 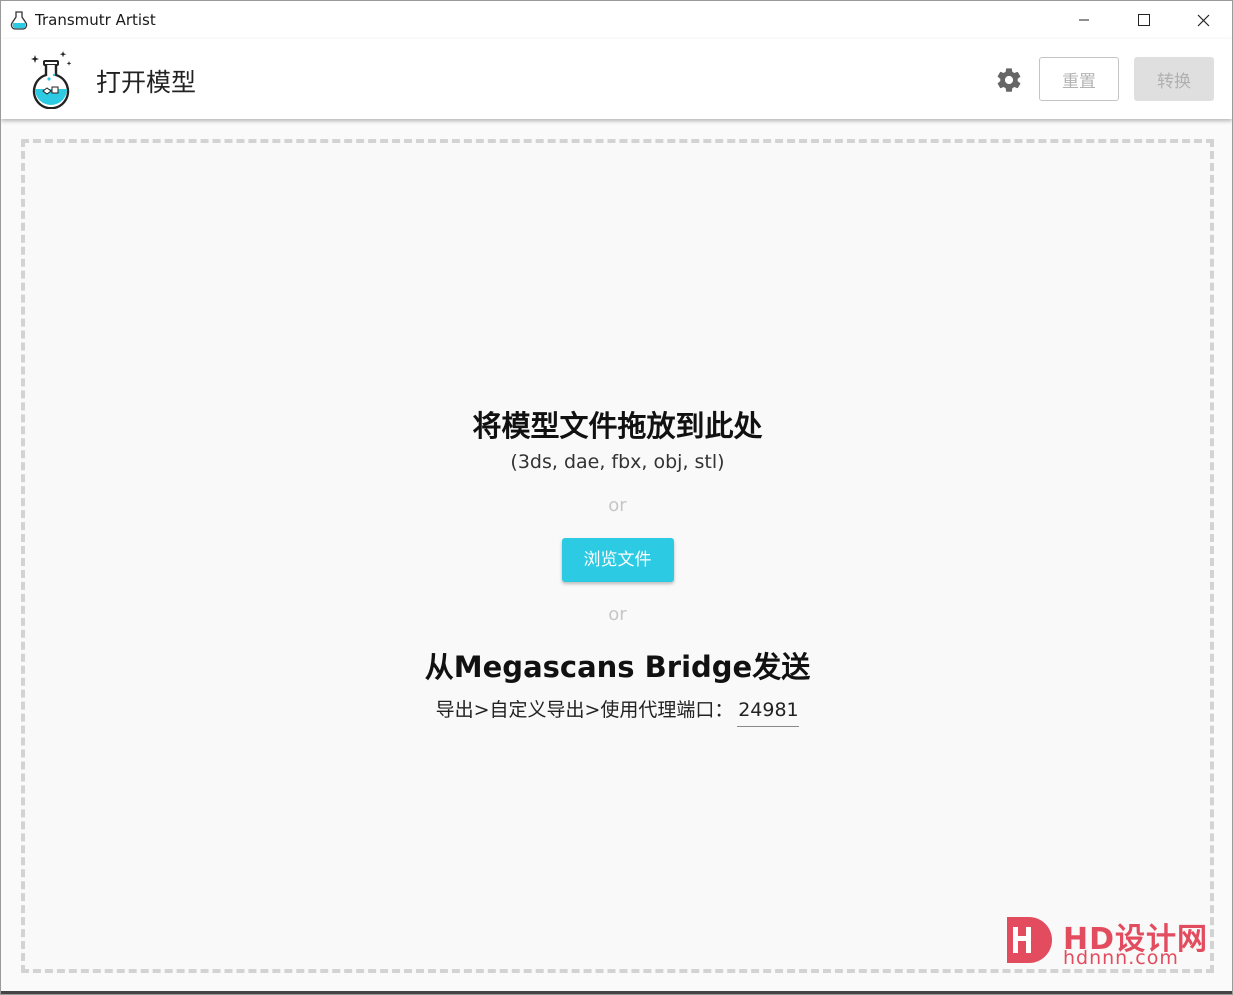 I want to click on convert-button: 转换, so click(x=1174, y=79).